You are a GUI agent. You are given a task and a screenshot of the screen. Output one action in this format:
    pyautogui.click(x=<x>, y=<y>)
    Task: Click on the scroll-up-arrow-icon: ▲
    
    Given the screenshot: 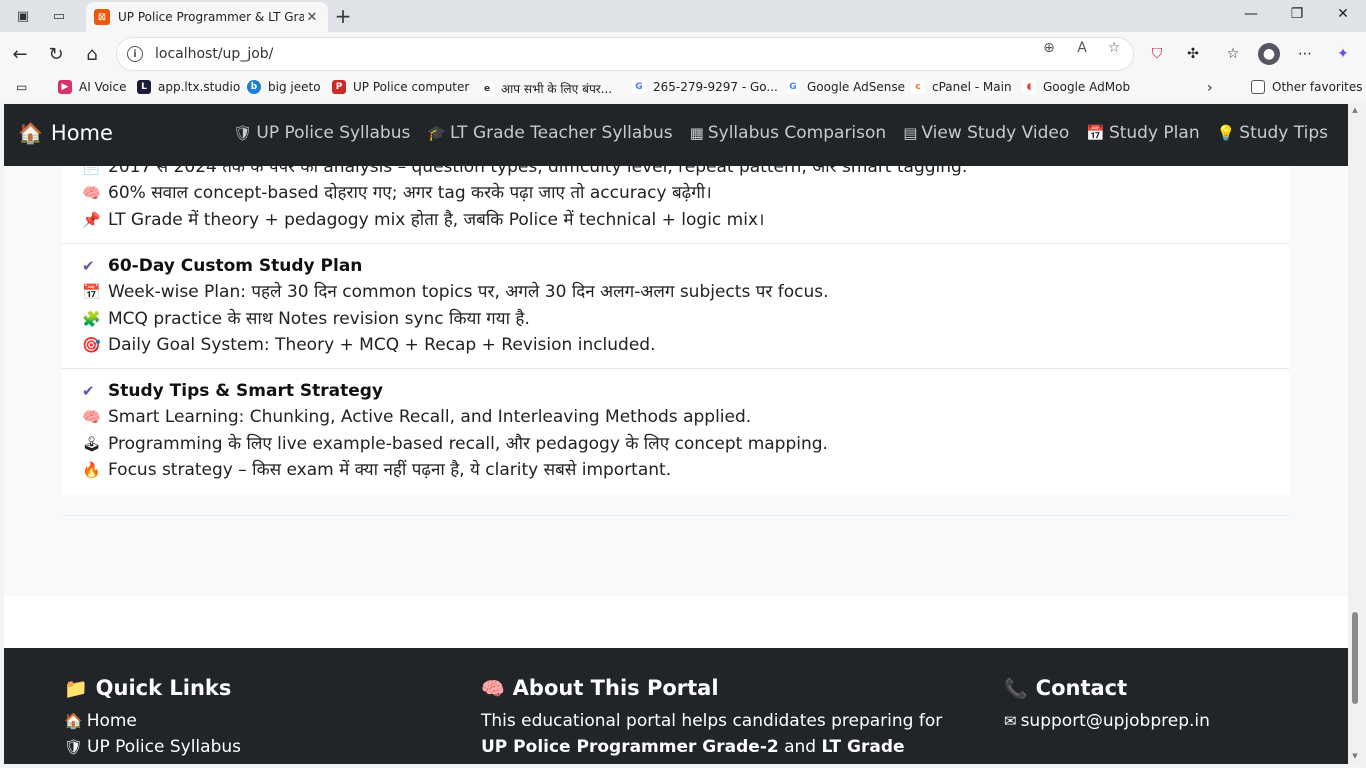 What is the action you would take?
    pyautogui.click(x=1355, y=110)
    